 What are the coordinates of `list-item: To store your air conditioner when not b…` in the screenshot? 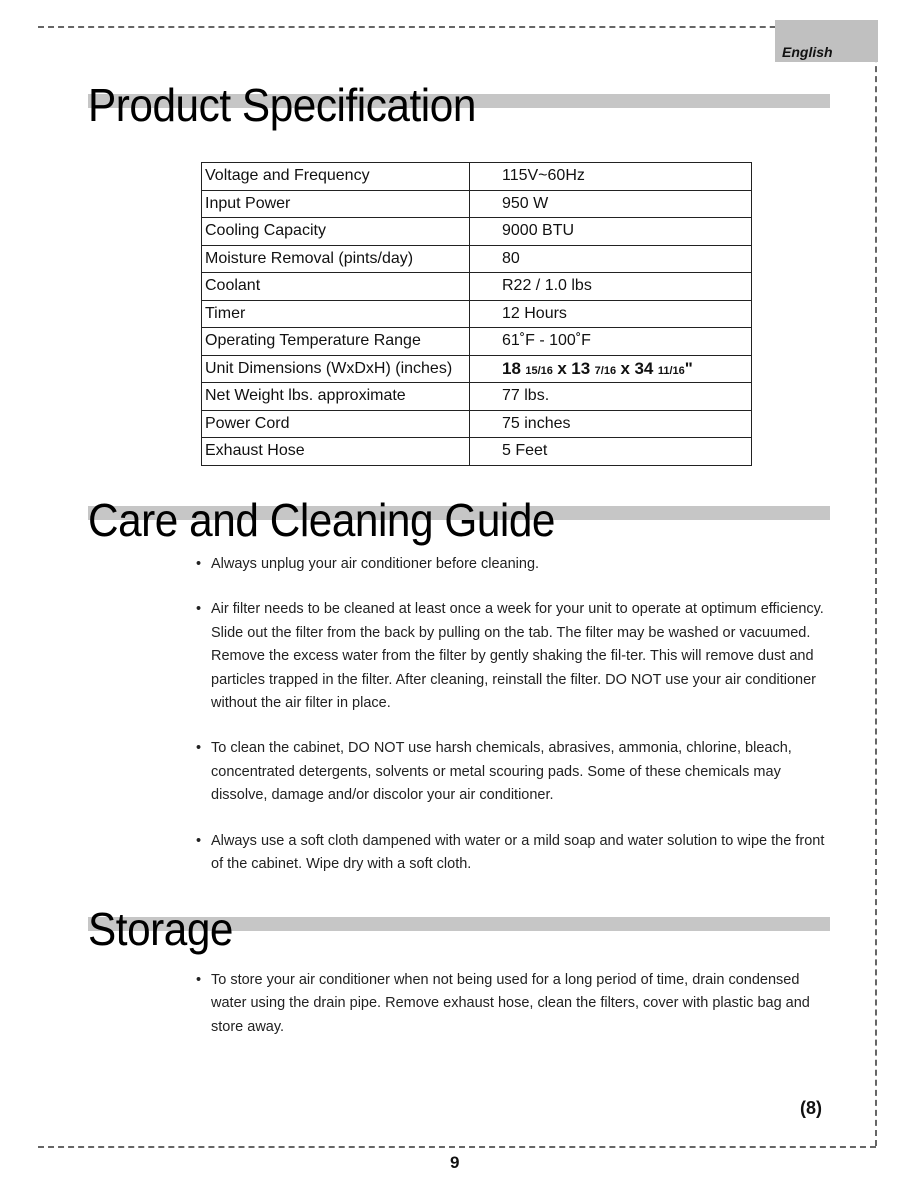 It's located at (516, 1004).